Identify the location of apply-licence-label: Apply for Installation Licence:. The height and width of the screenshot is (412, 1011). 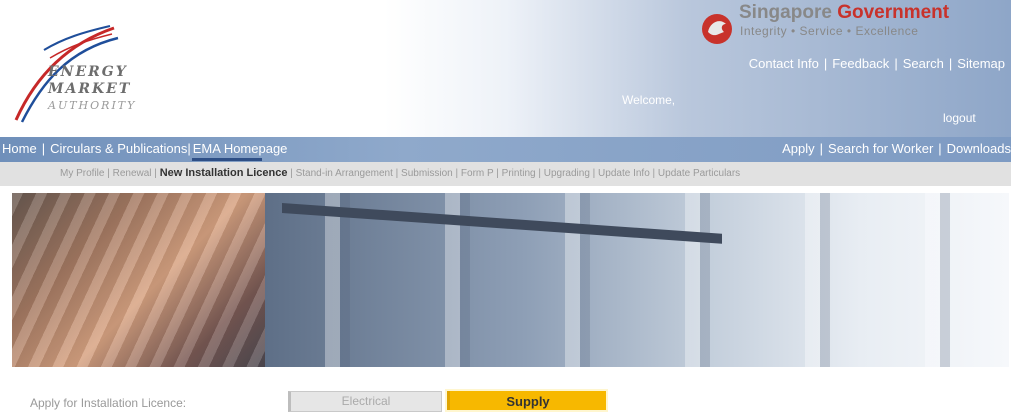
(108, 403).